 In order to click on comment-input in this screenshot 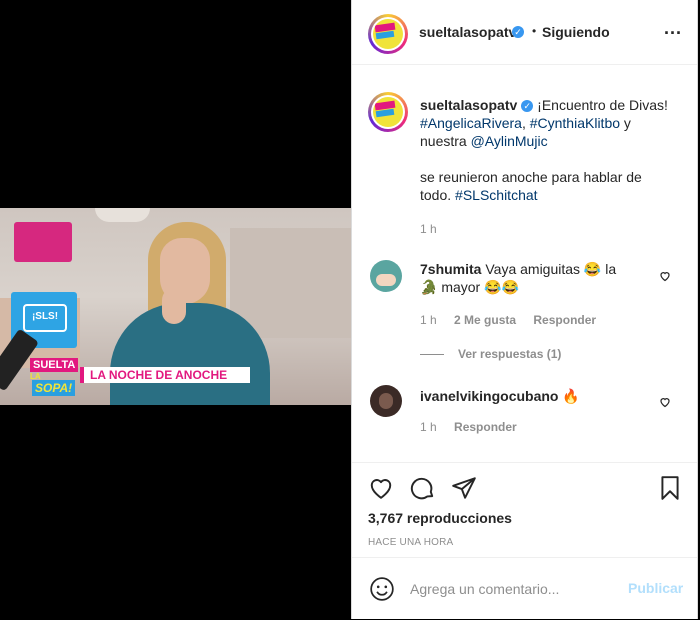, I will do `click(510, 589)`.